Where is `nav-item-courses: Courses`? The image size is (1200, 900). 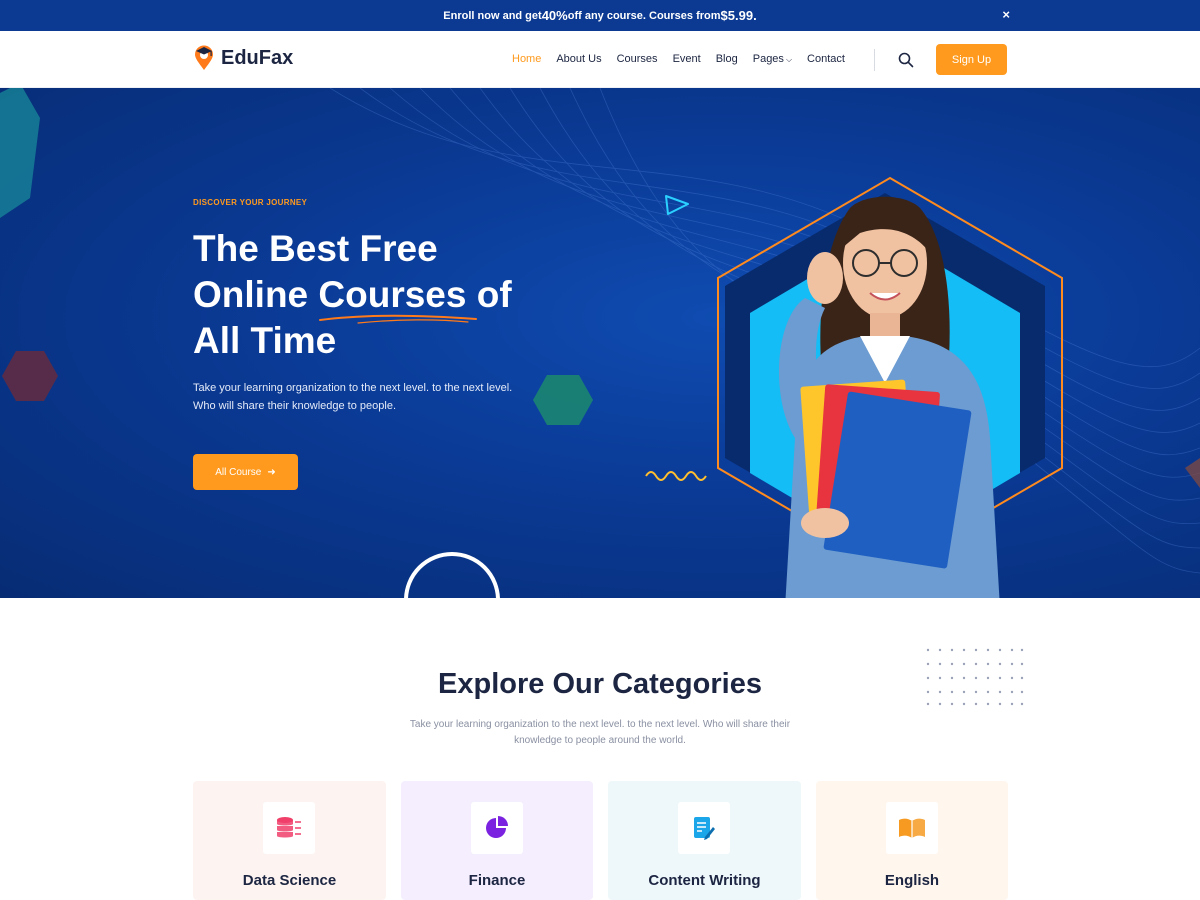
nav-item-courses: Courses is located at coordinates (637, 59).